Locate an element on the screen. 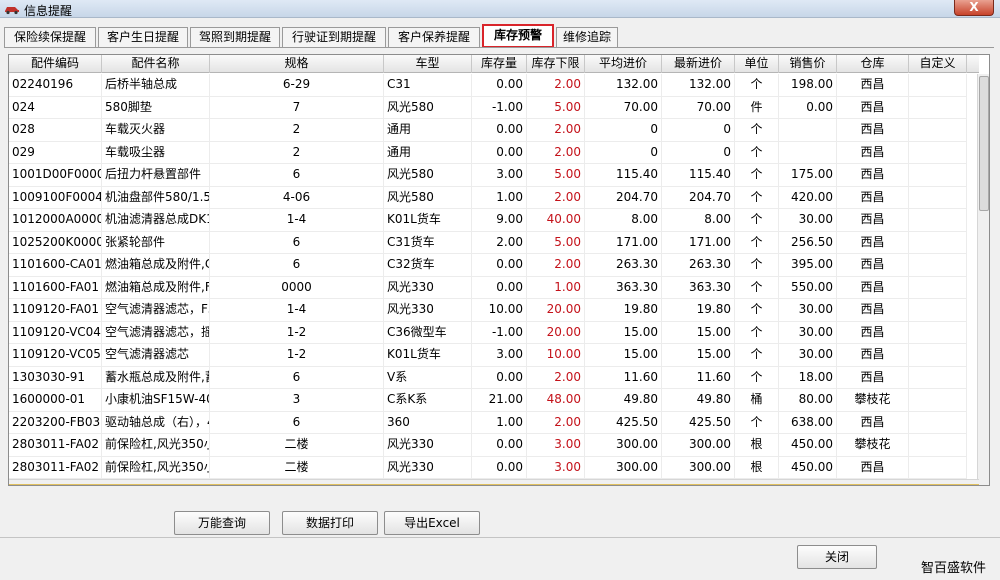 This screenshot has height=580, width=1000. tab-inventory-warning: 库存预警 is located at coordinates (518, 36).